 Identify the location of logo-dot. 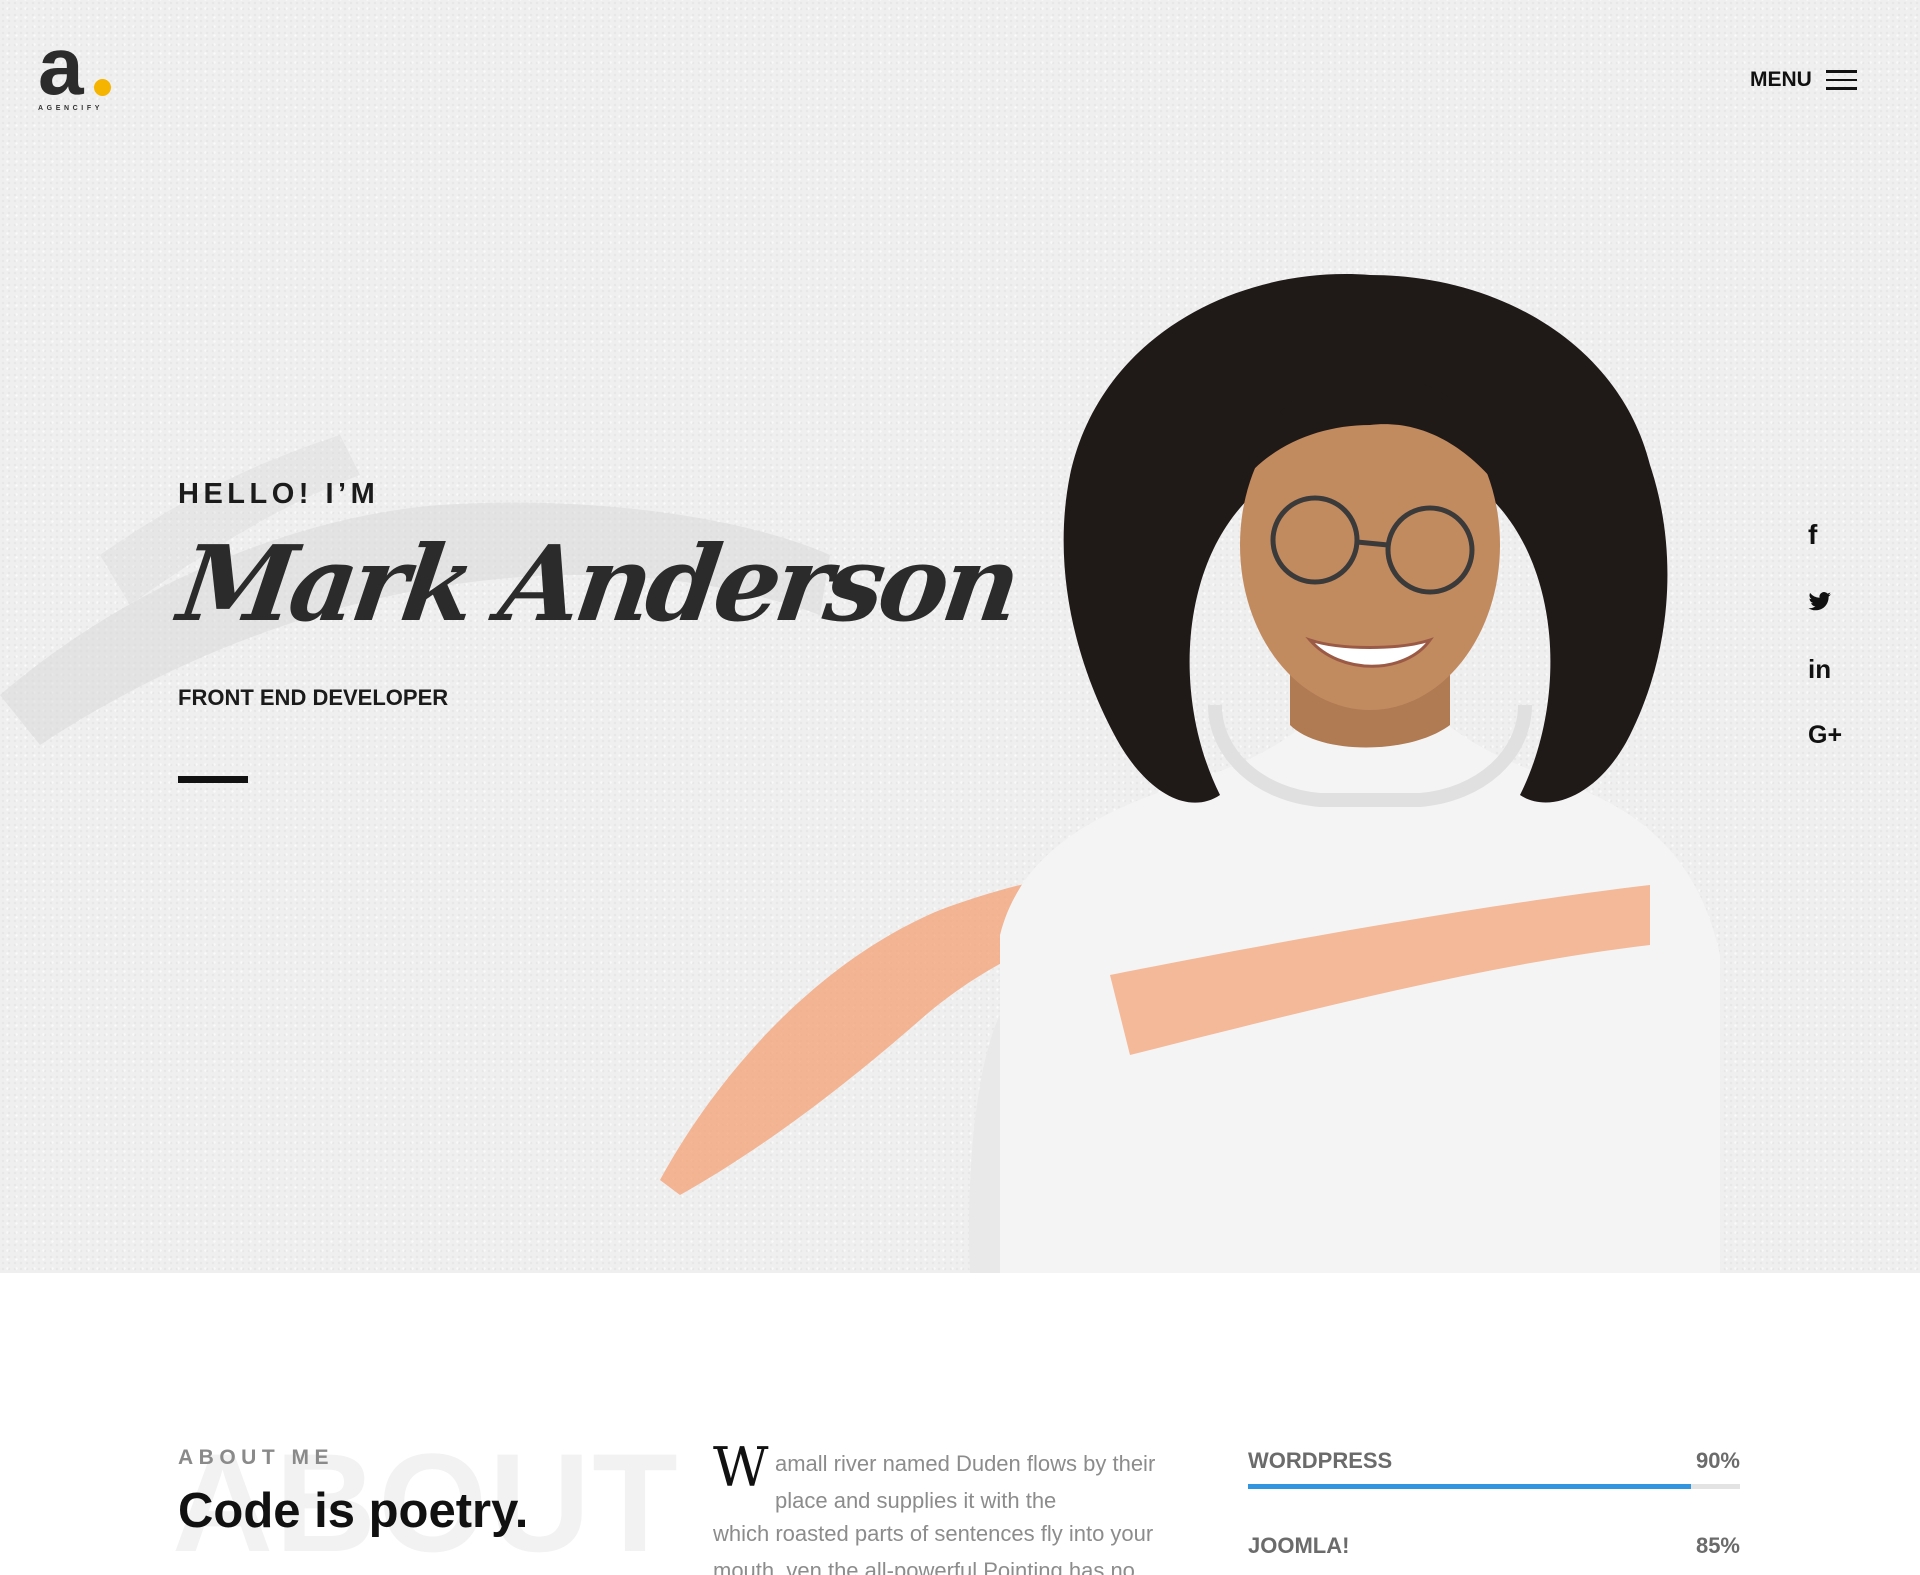
(102, 87).